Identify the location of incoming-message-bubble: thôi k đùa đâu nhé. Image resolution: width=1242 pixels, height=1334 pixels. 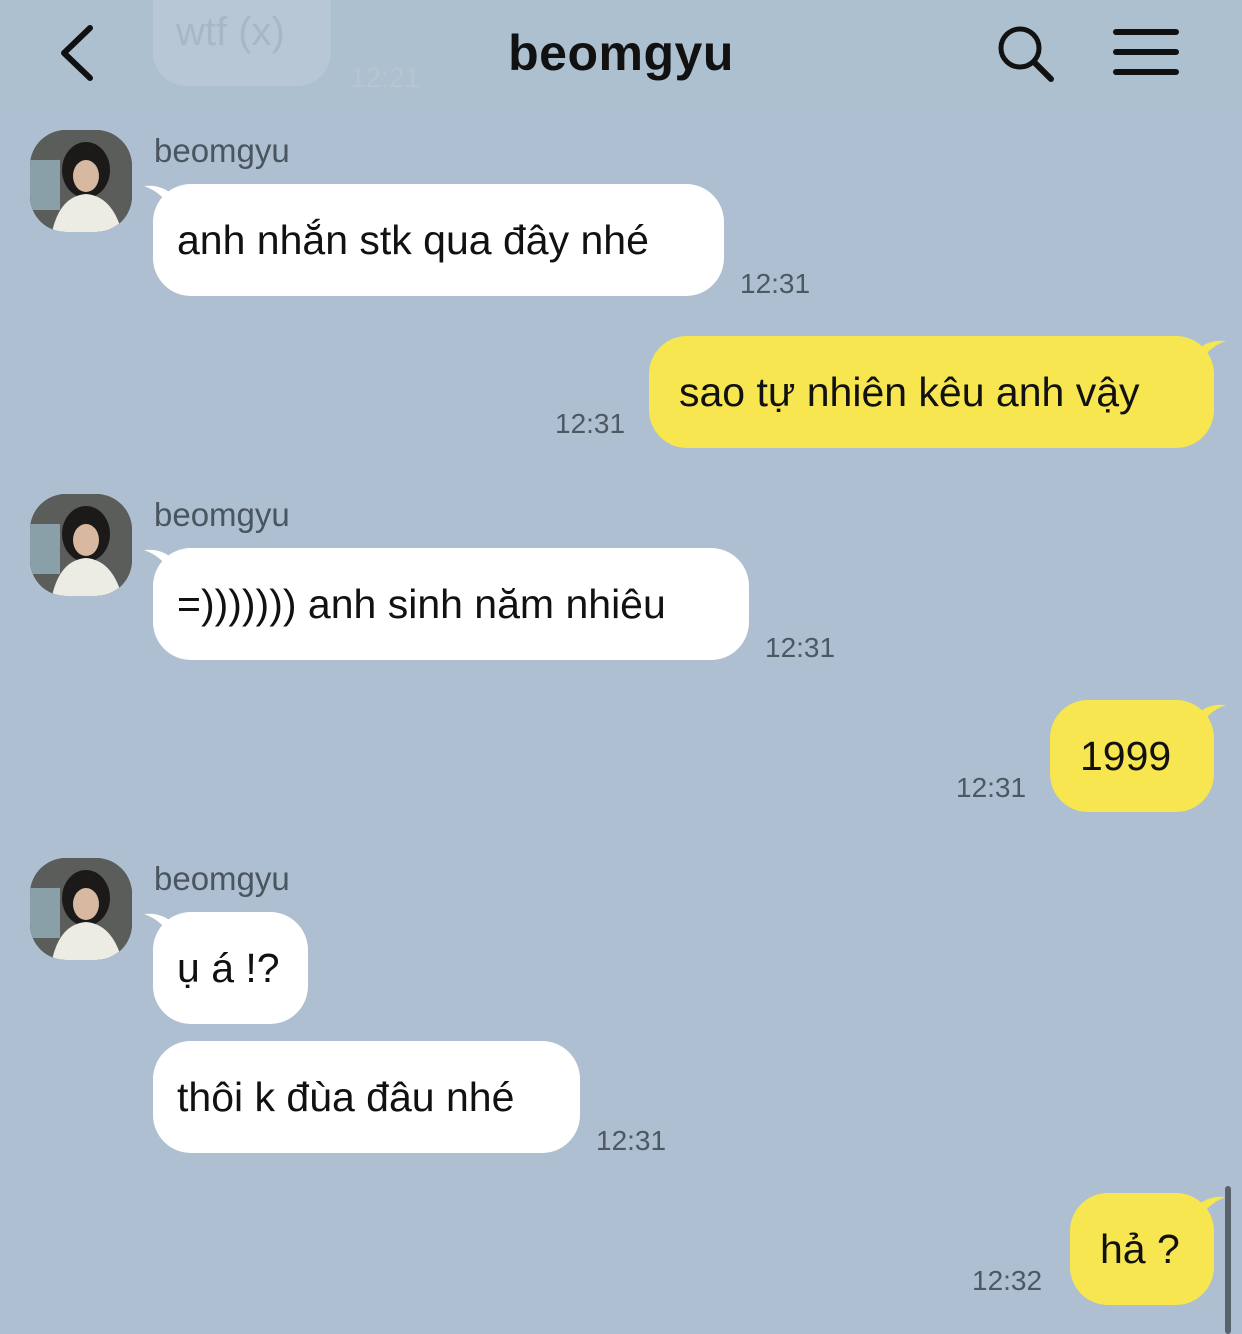
(366, 1097).